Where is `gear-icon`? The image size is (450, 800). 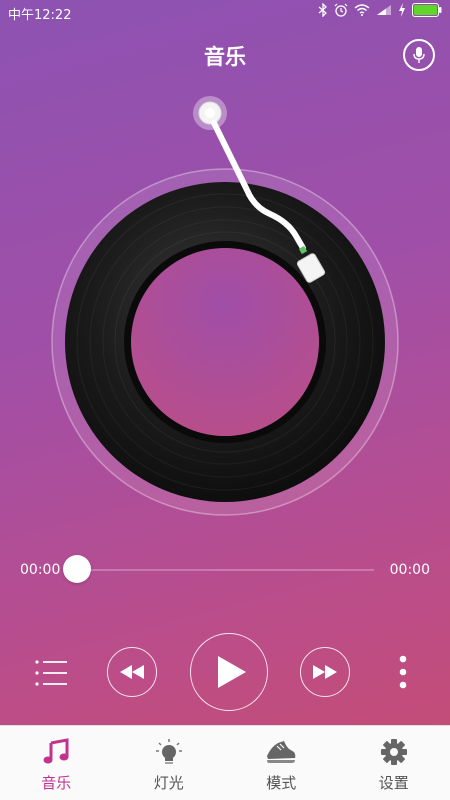 gear-icon is located at coordinates (394, 752).